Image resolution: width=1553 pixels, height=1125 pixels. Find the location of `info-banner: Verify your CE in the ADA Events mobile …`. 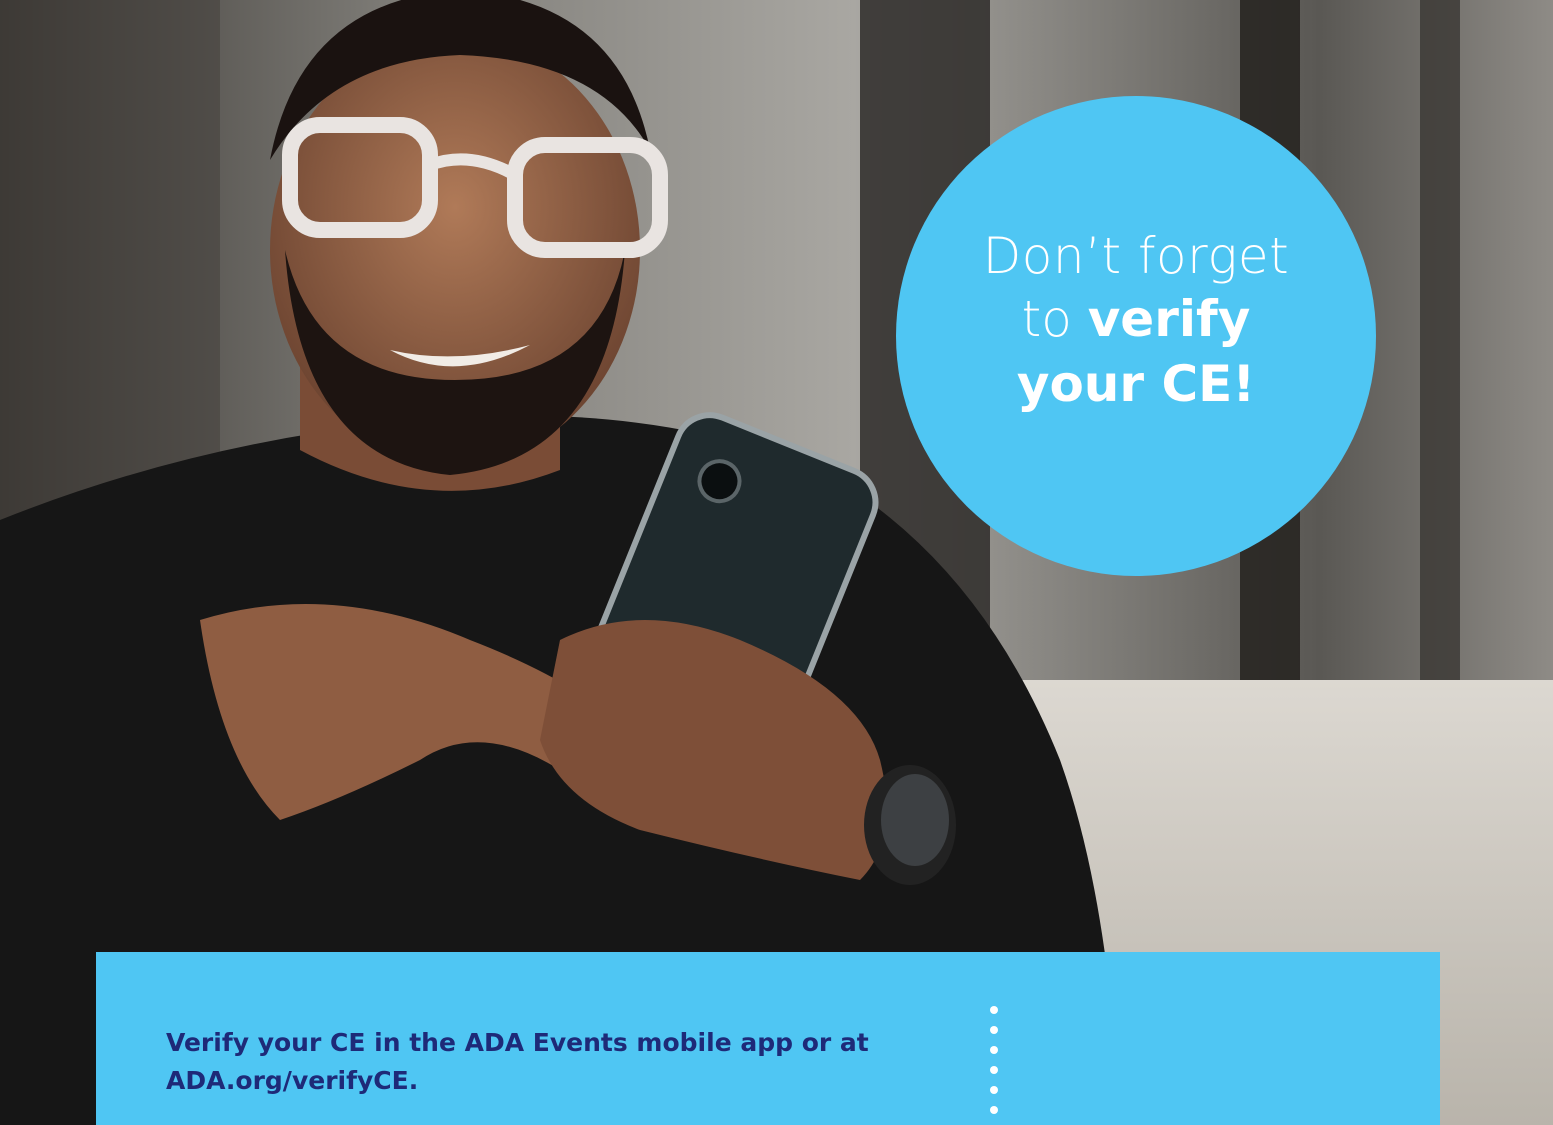

info-banner: Verify your CE in the ADA Events mobile … is located at coordinates (768, 1038).